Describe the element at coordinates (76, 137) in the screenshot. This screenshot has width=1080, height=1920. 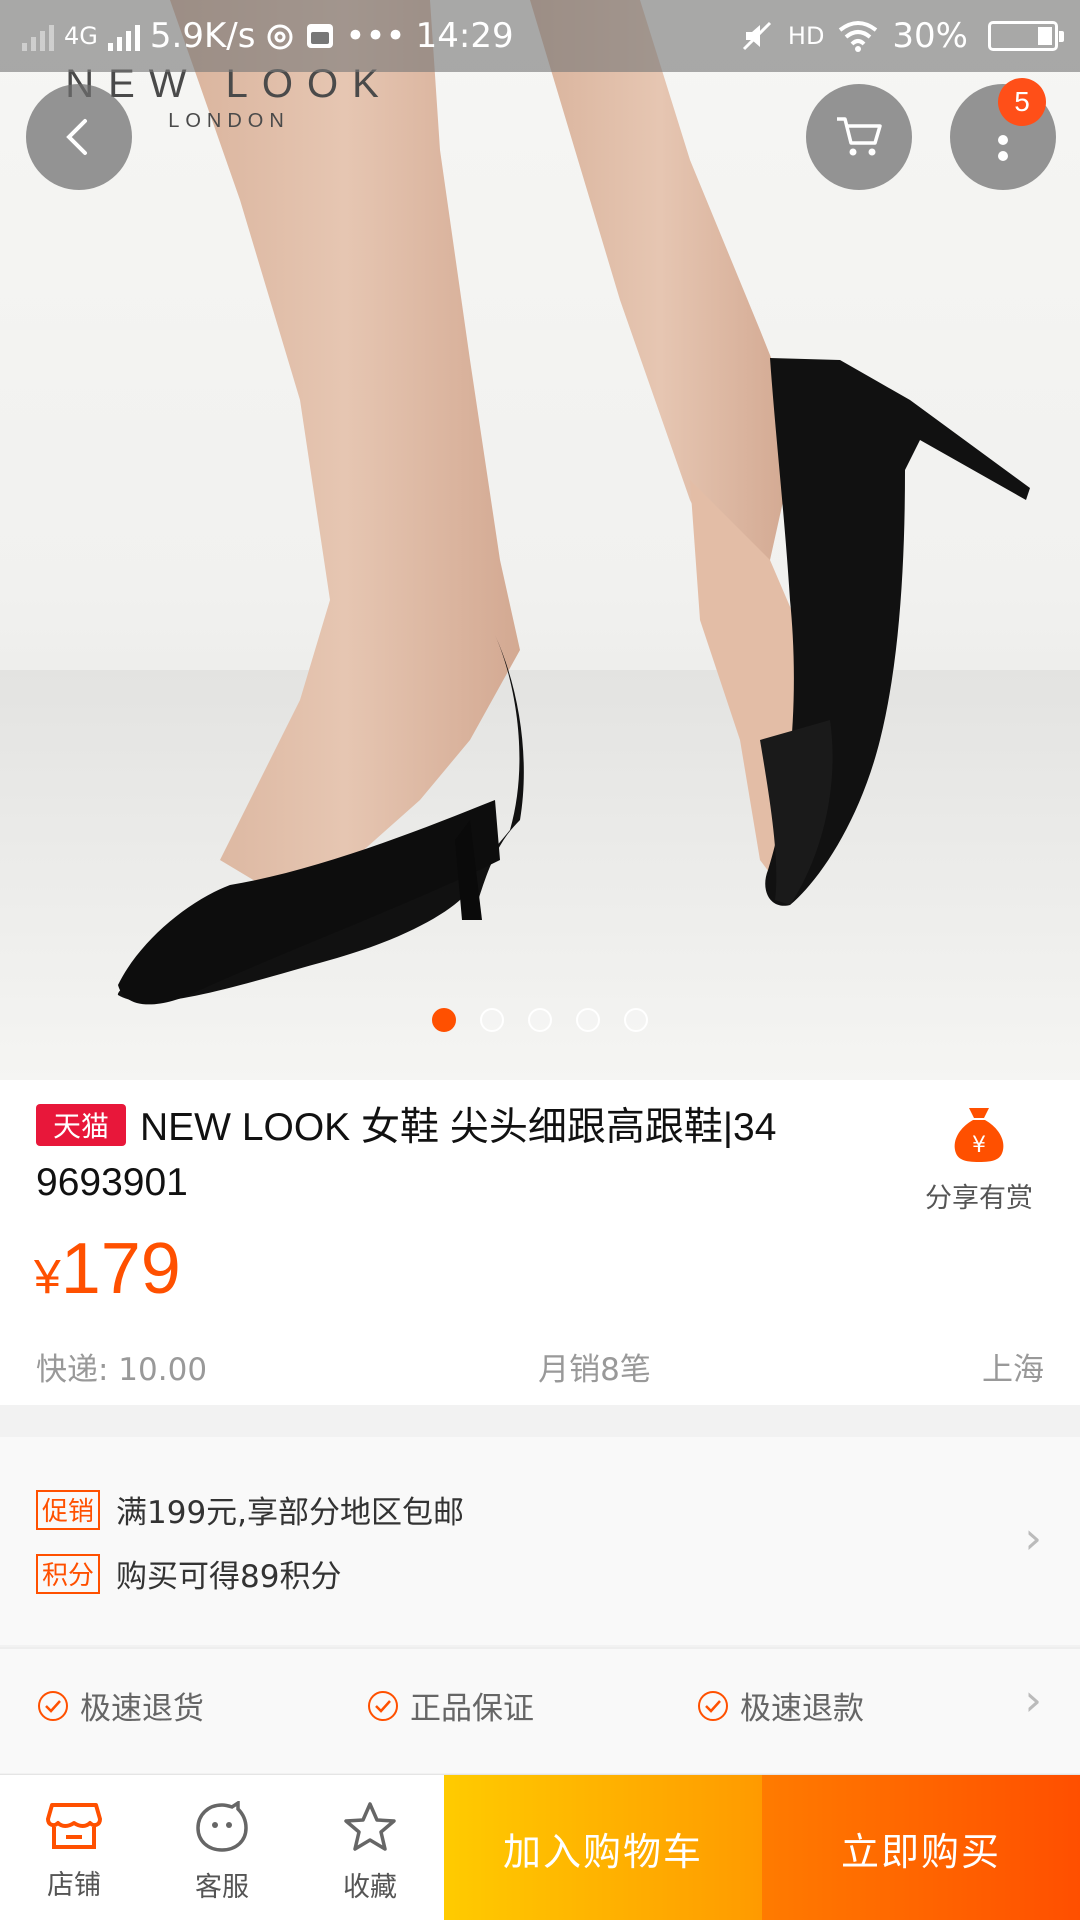
I see `chevron-left-icon` at that location.